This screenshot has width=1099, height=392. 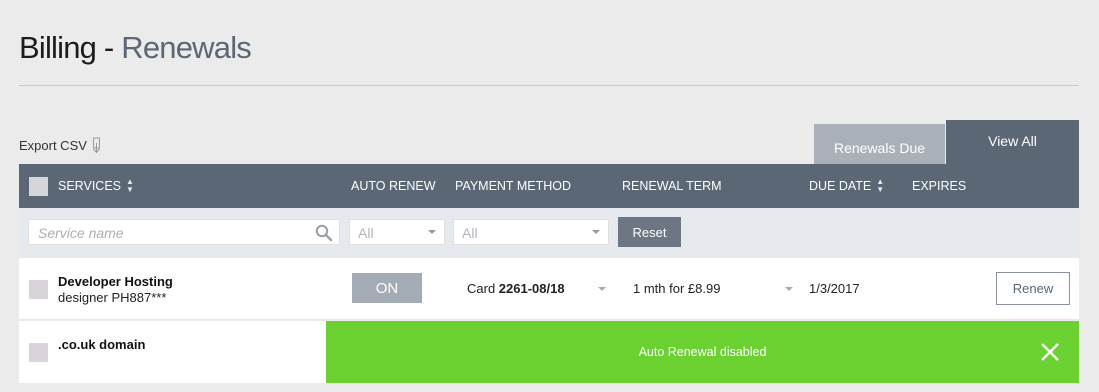 I want to click on reset-button: Reset, so click(x=649, y=232).